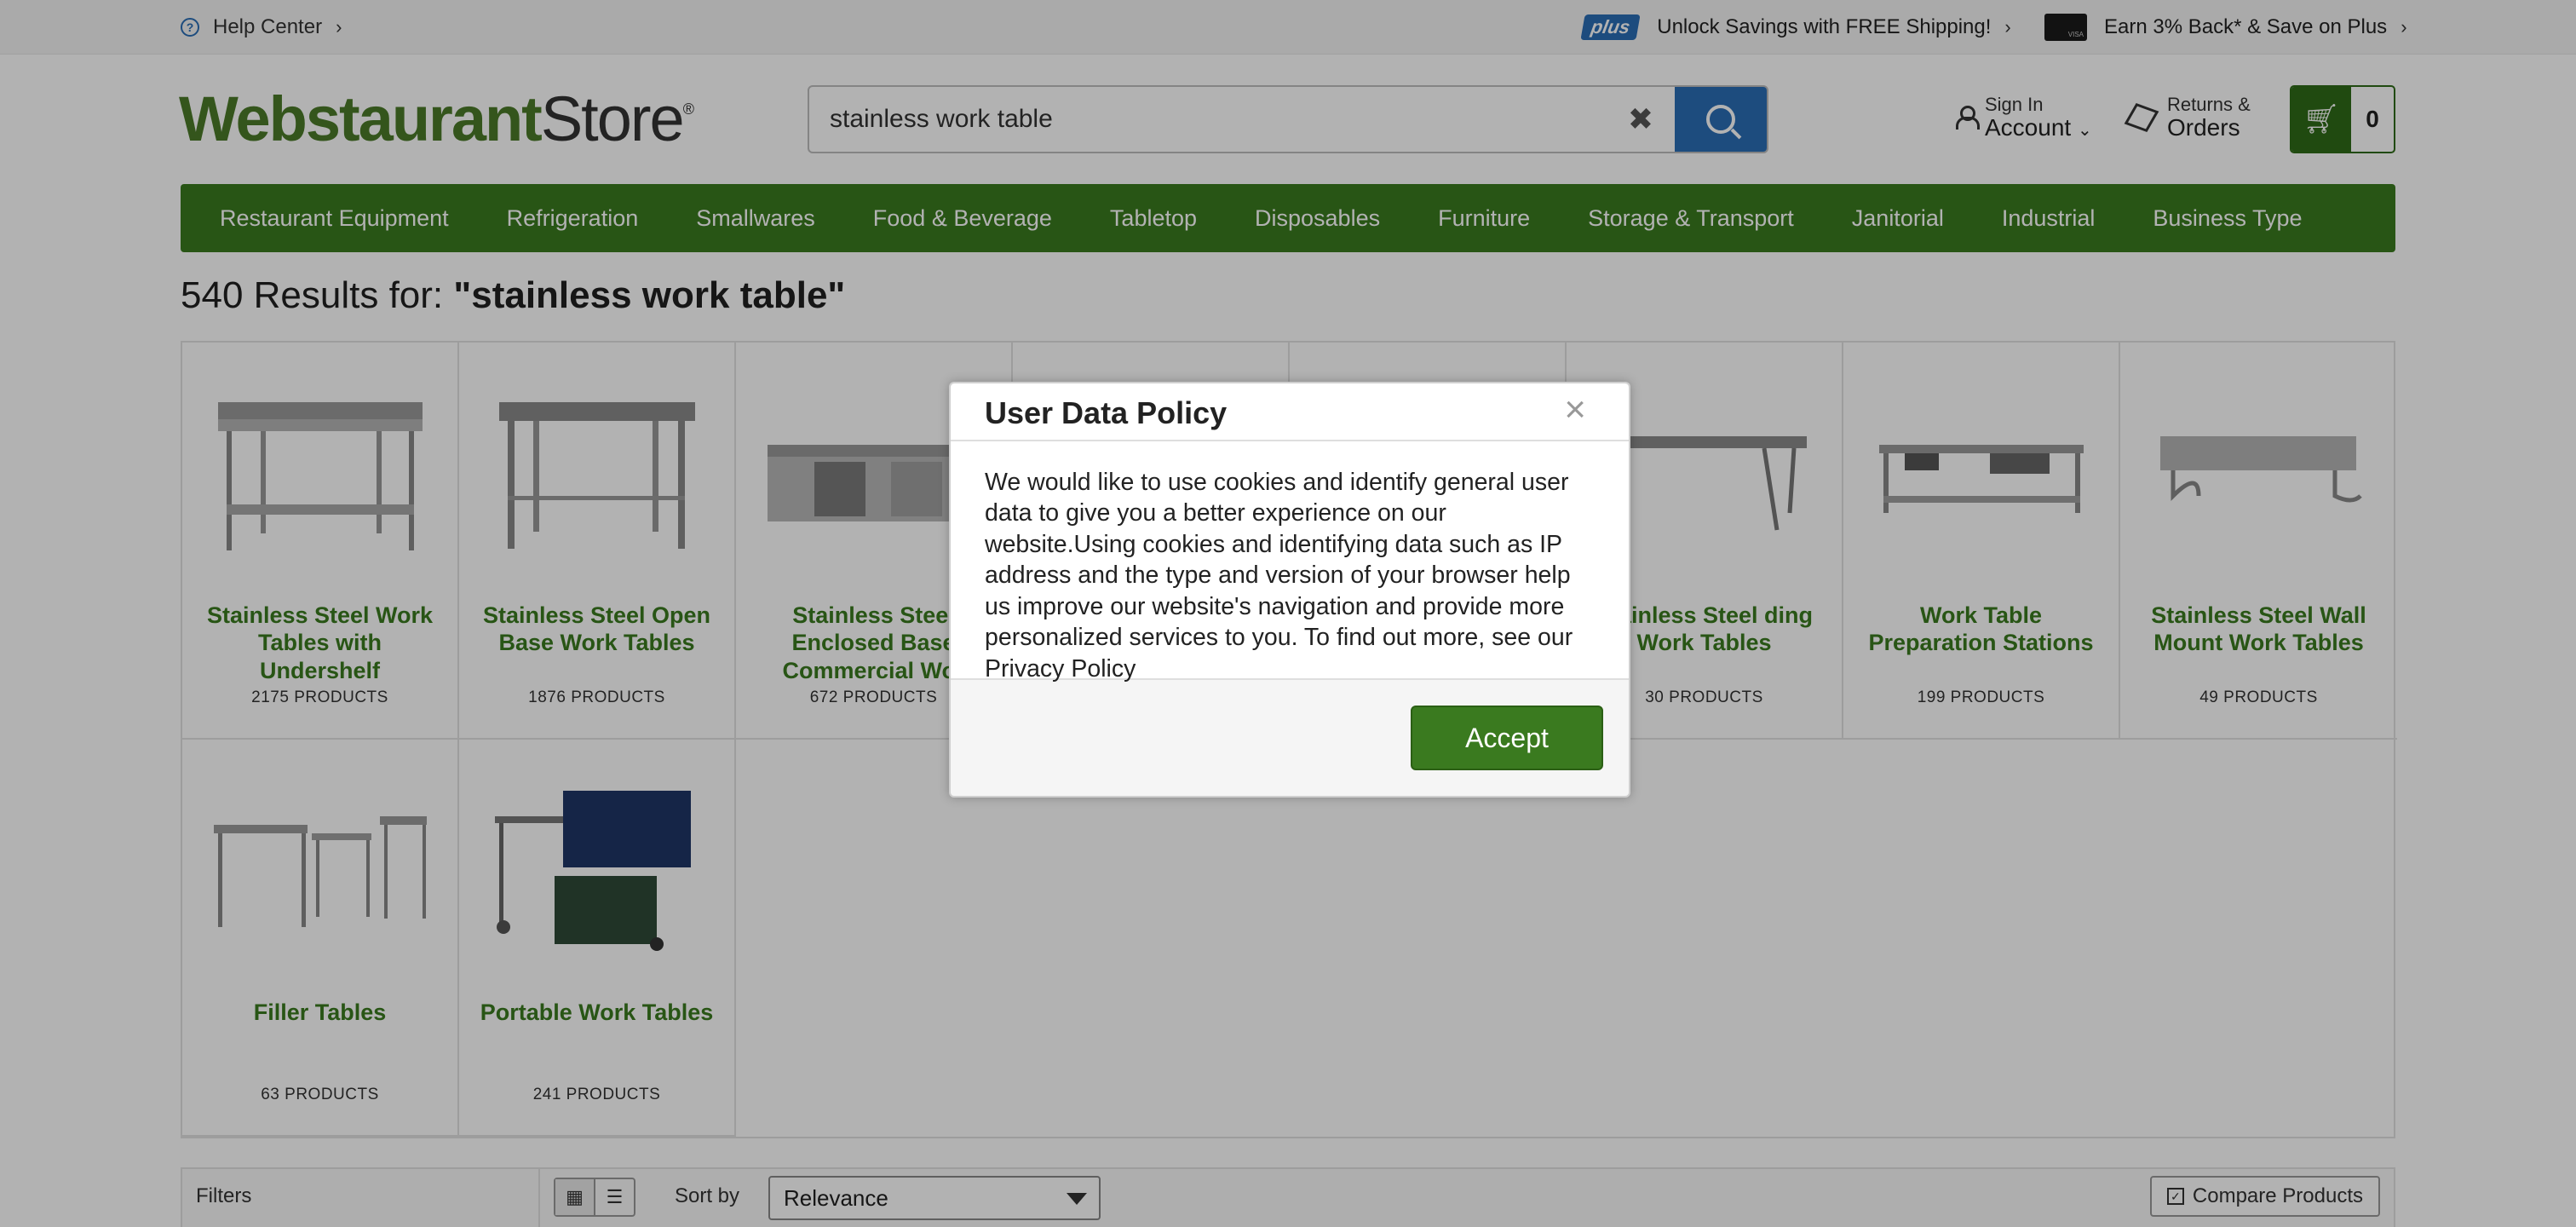  Describe the element at coordinates (1575, 410) in the screenshot. I see `close-icon: ×` at that location.